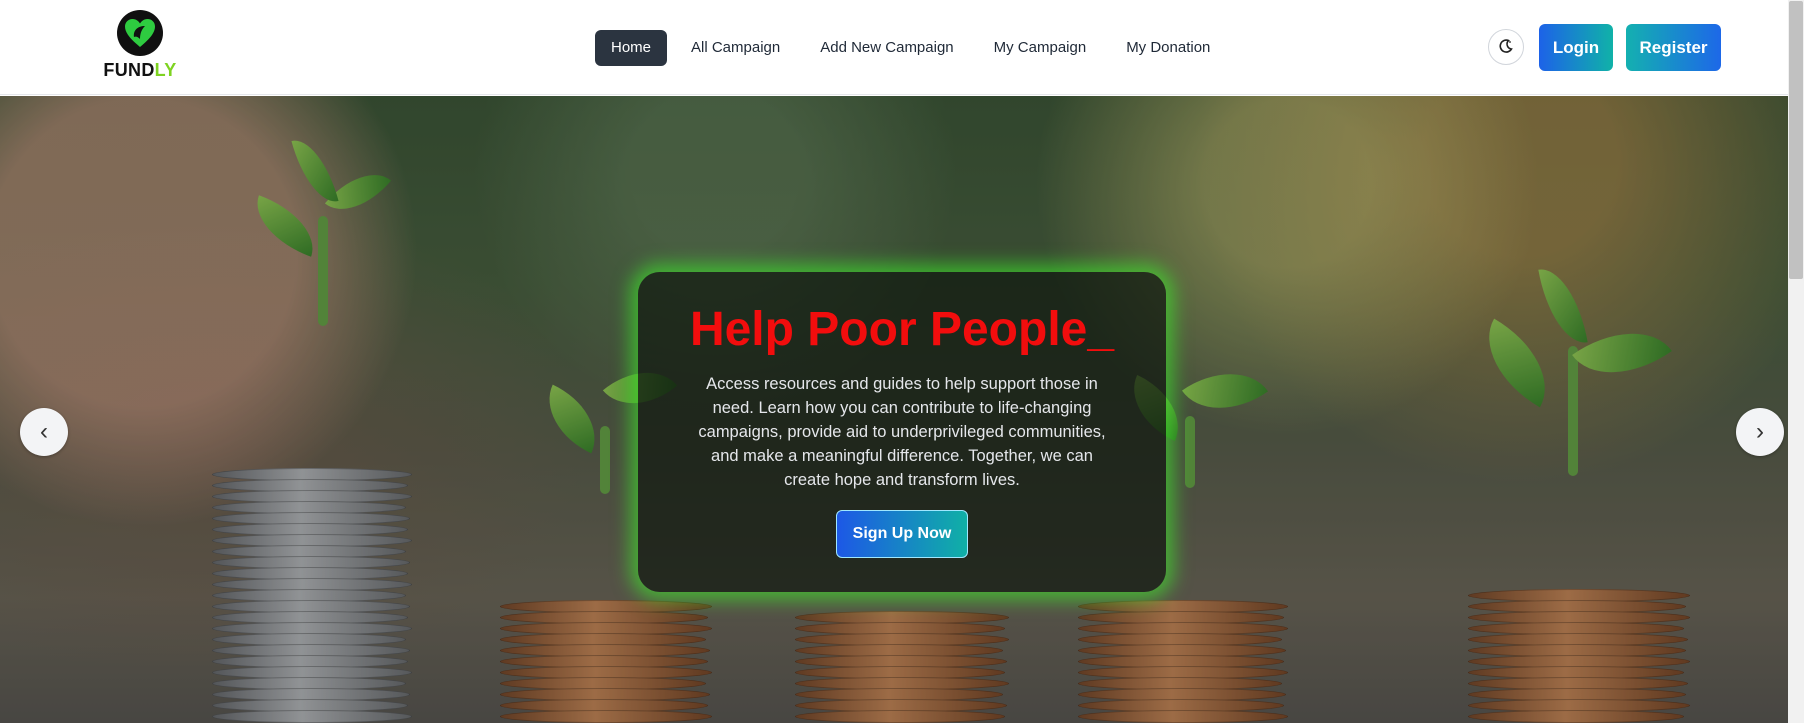 Image resolution: width=1804 pixels, height=723 pixels. I want to click on nav-all-campaign: All Campaign, so click(735, 48).